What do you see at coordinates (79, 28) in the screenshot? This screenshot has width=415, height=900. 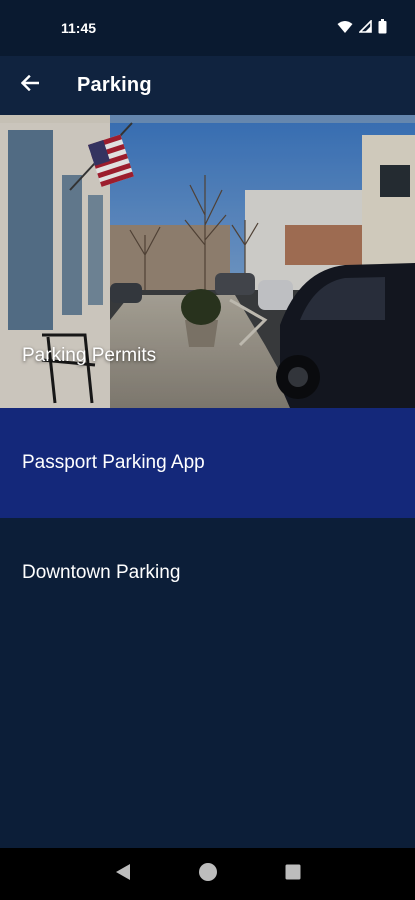 I see `status-time: 11:45` at bounding box center [79, 28].